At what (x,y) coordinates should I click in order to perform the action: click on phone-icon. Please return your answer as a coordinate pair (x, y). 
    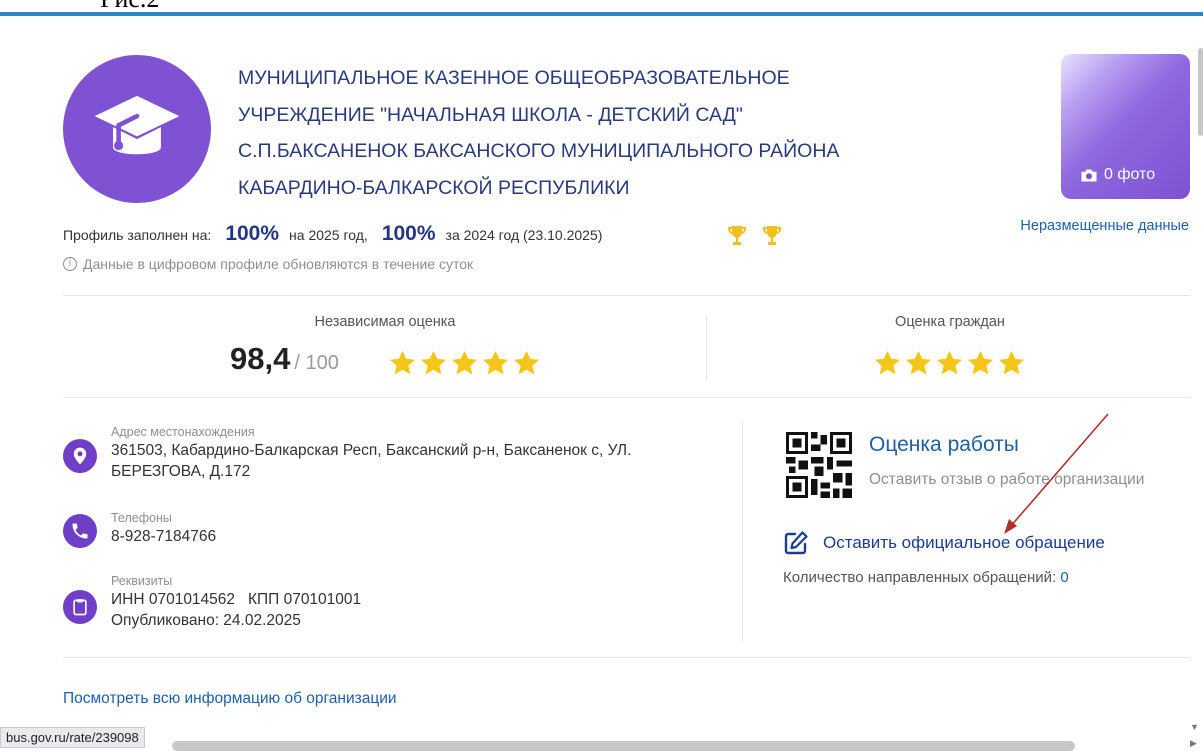
    Looking at the image, I should click on (80, 531).